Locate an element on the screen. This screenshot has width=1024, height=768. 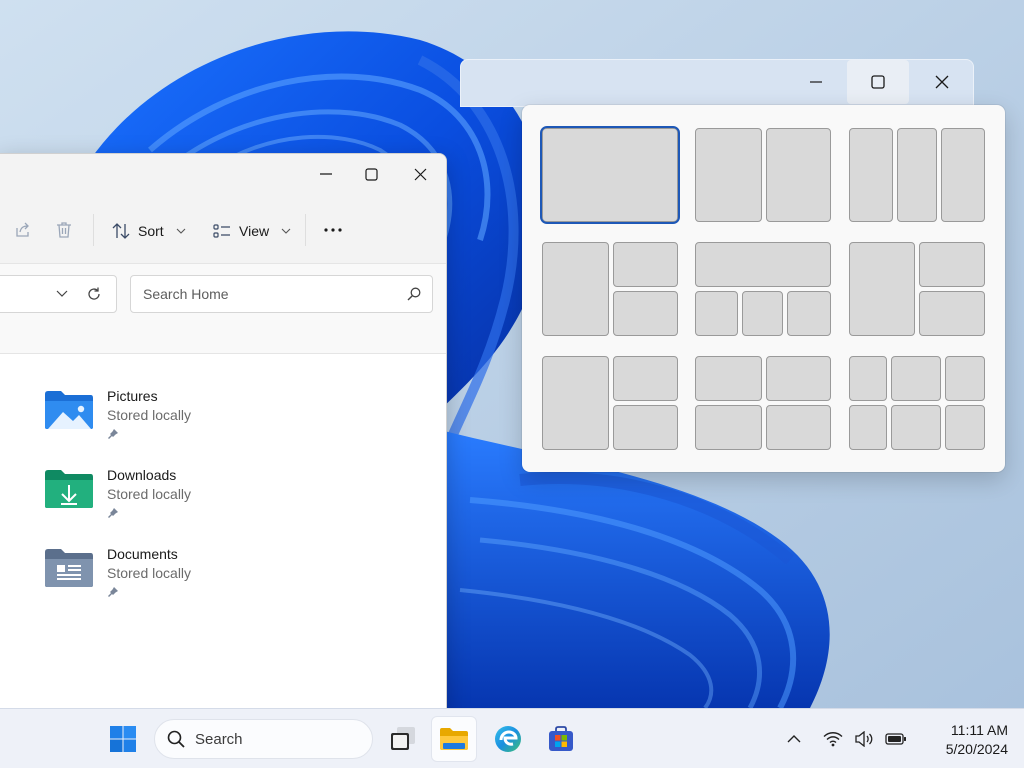
show-hidden-icons-button is located at coordinates (794, 739).